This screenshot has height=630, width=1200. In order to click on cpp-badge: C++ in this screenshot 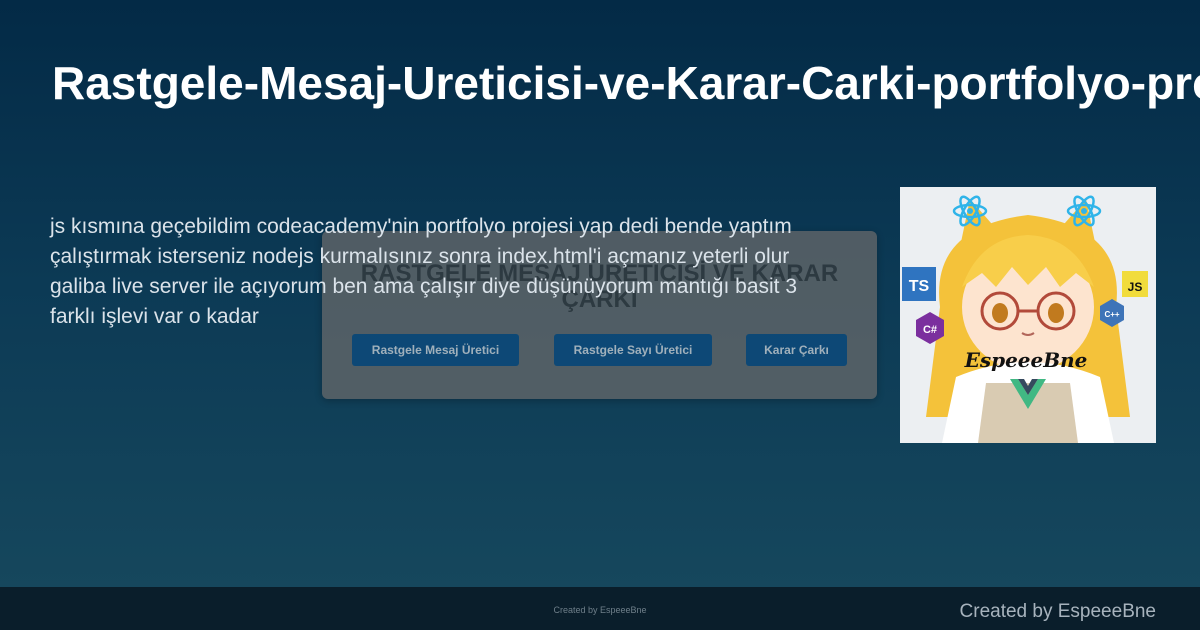, I will do `click(1111, 314)`.